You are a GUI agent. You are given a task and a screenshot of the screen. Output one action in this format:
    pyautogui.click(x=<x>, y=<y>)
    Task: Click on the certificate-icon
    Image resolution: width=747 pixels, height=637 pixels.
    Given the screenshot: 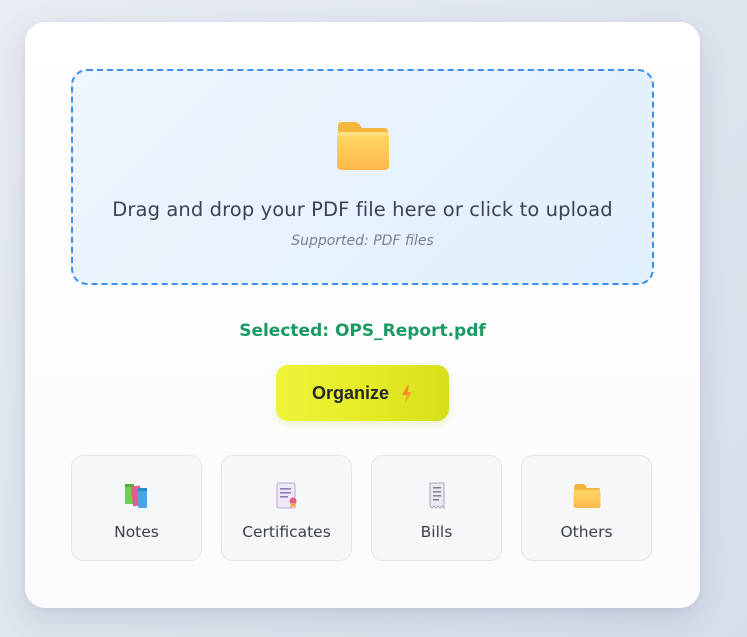 What is the action you would take?
    pyautogui.click(x=287, y=496)
    